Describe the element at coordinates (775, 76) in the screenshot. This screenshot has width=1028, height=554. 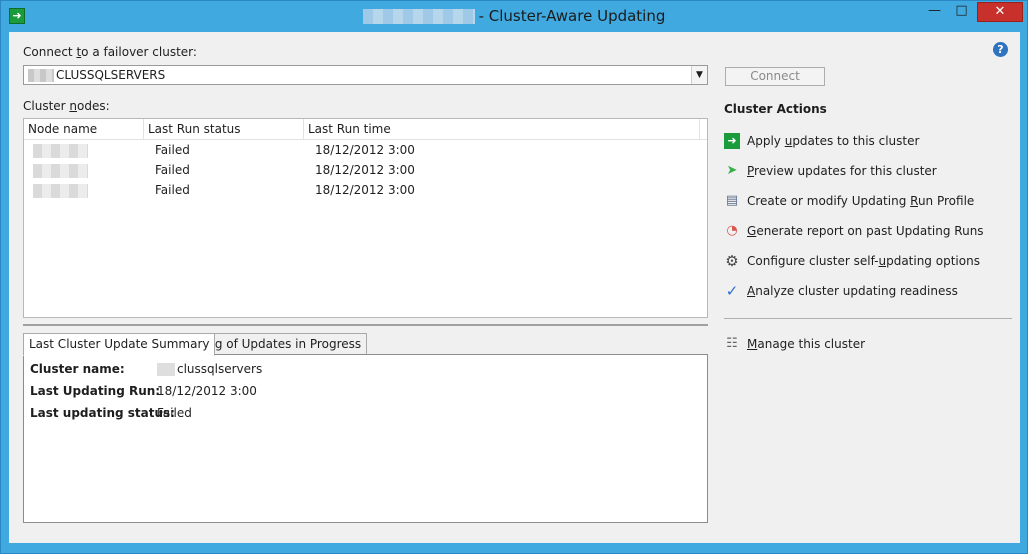
I see `connect-button: Connect` at that location.